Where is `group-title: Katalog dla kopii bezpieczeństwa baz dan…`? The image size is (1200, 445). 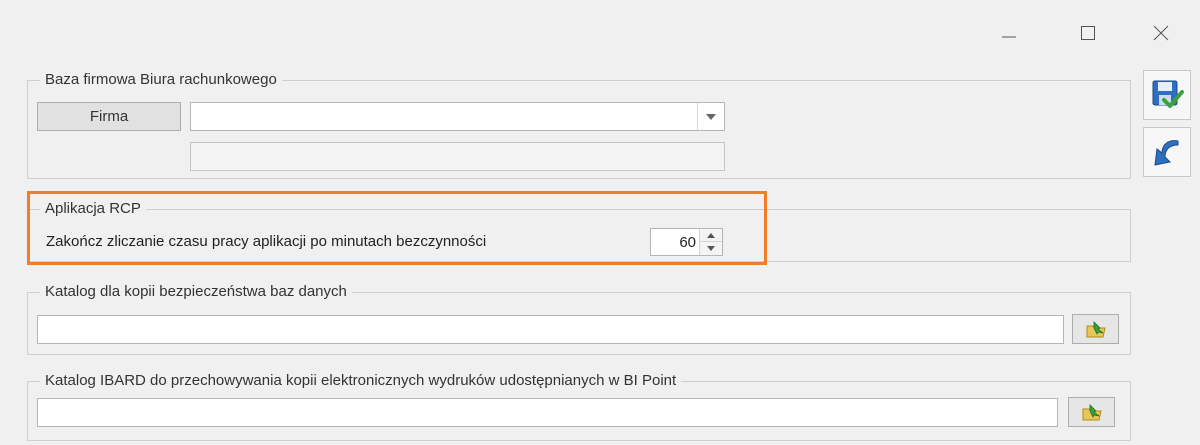
group-title: Katalog dla kopii bezpieczeństwa baz dan… is located at coordinates (196, 292).